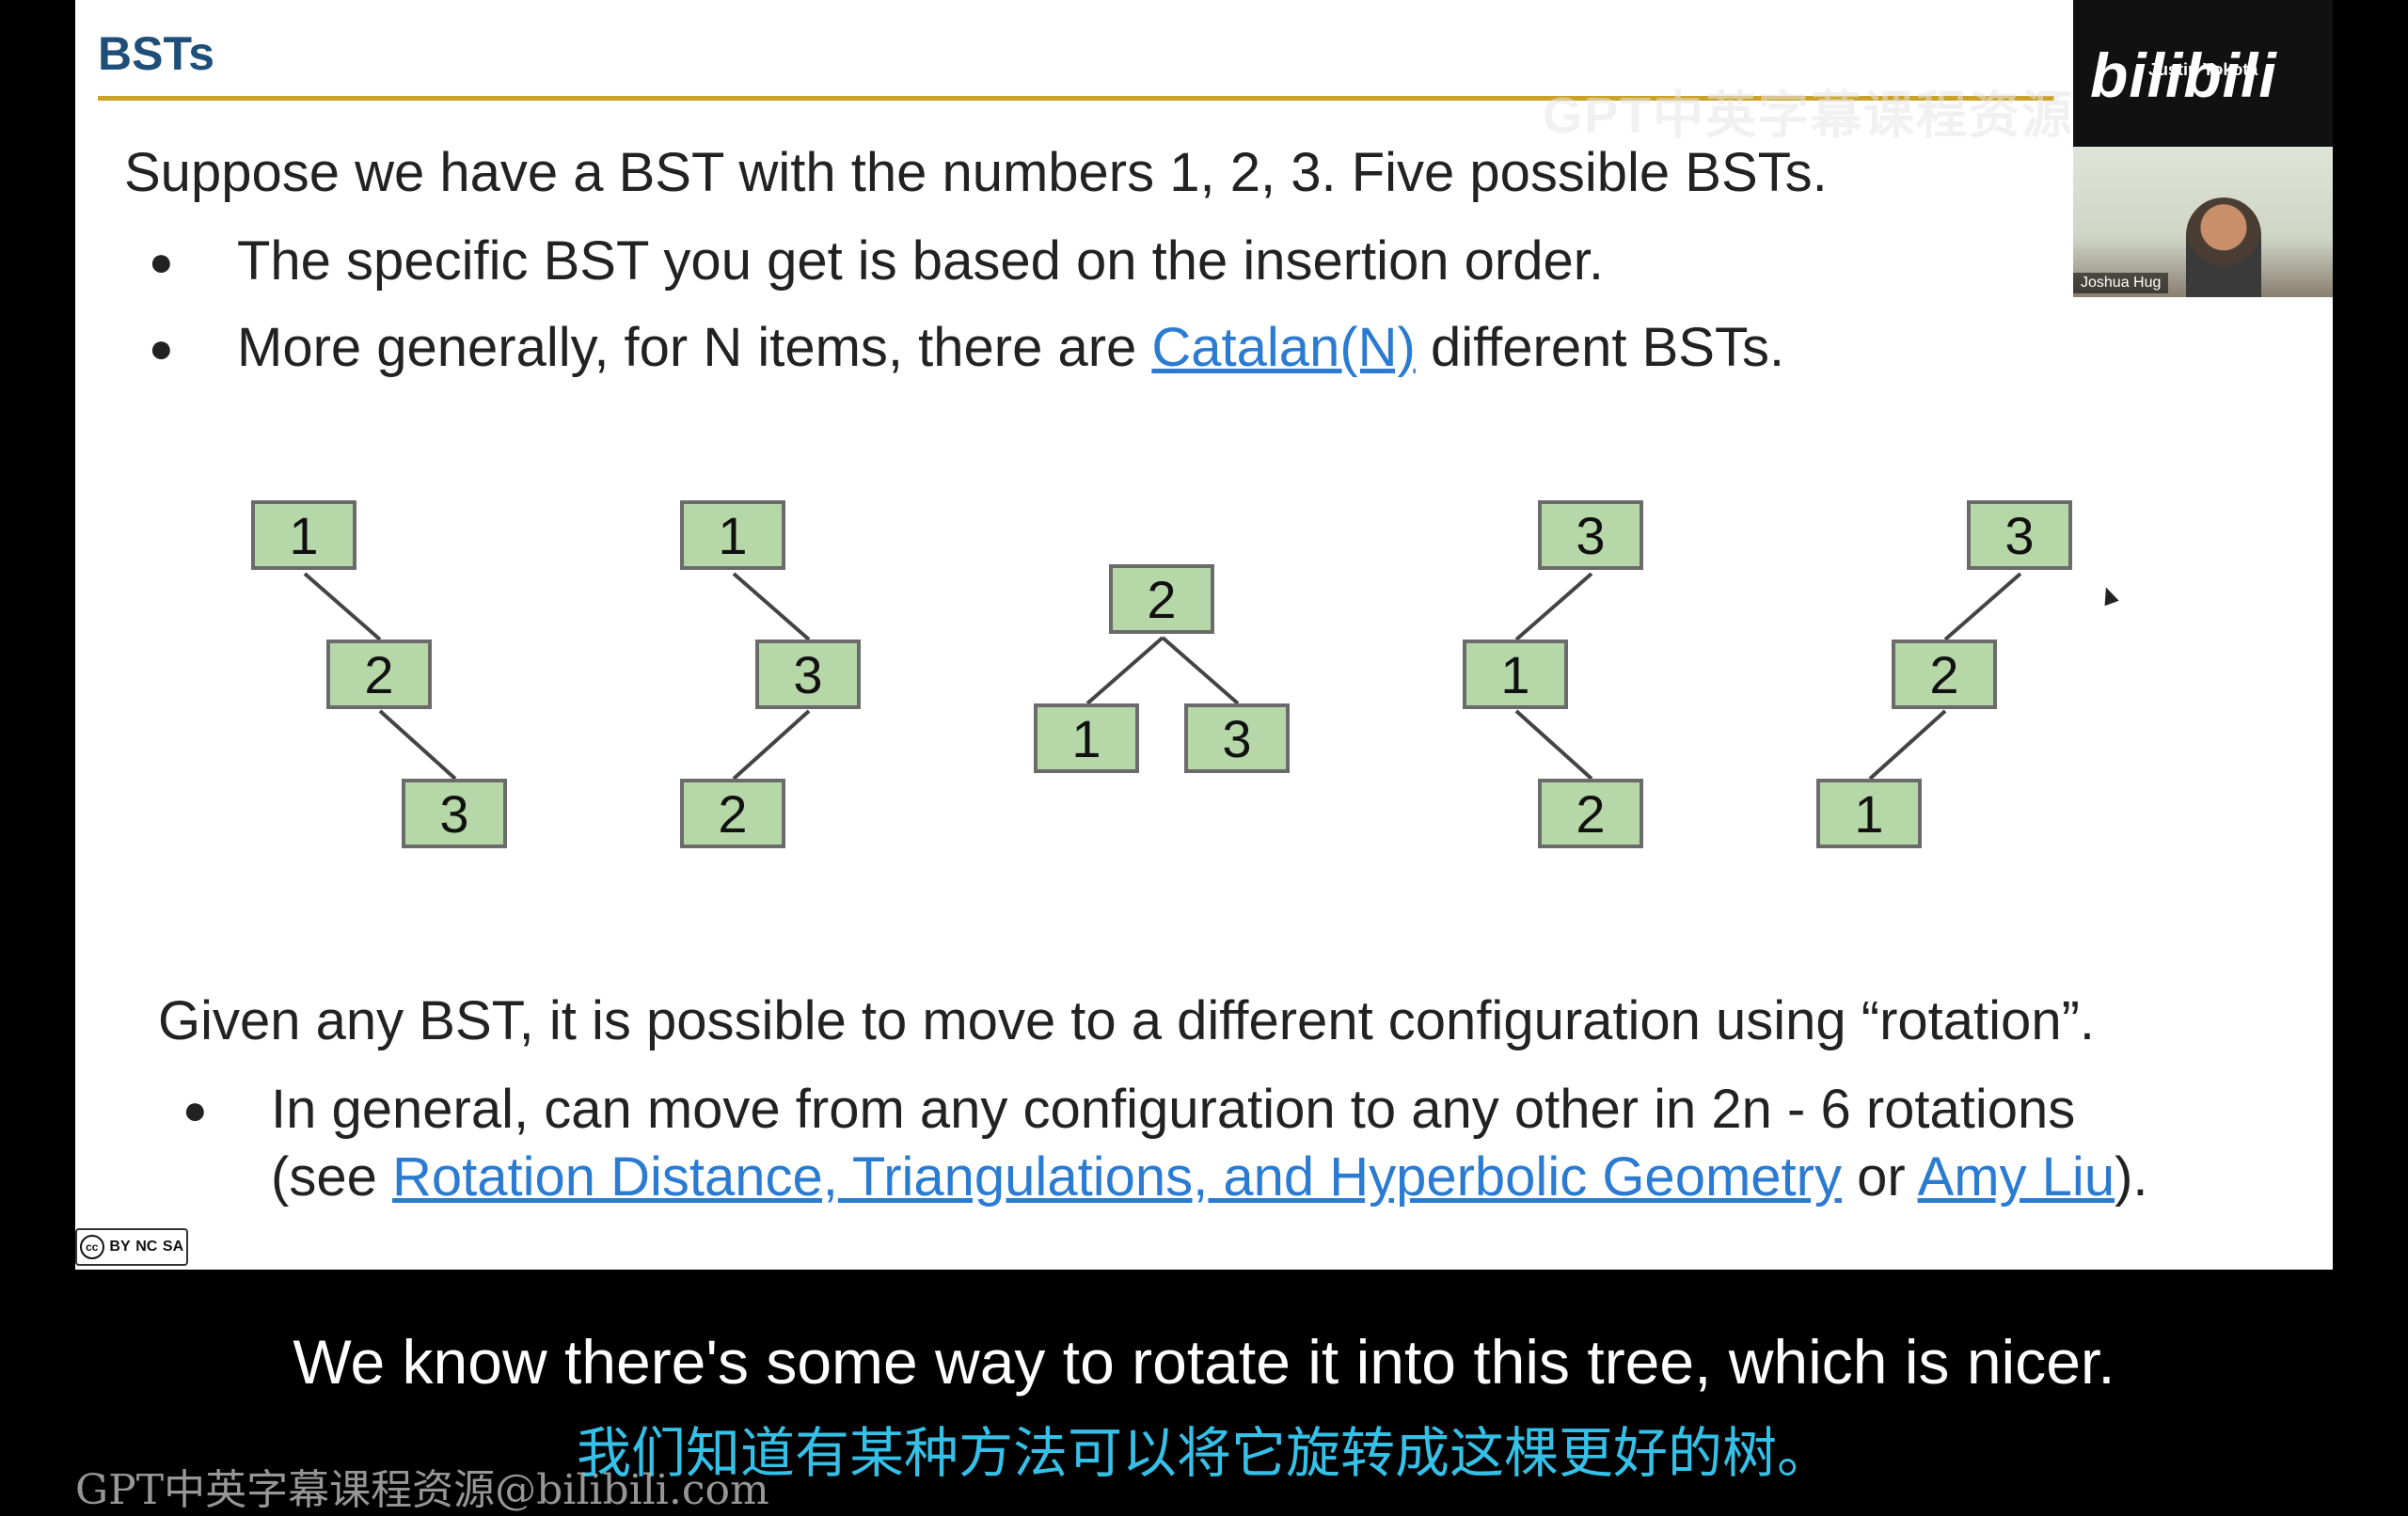 The height and width of the screenshot is (1516, 2408). What do you see at coordinates (1809, 115) in the screenshot?
I see `top-watermark: GPT中英字幕课程资源` at bounding box center [1809, 115].